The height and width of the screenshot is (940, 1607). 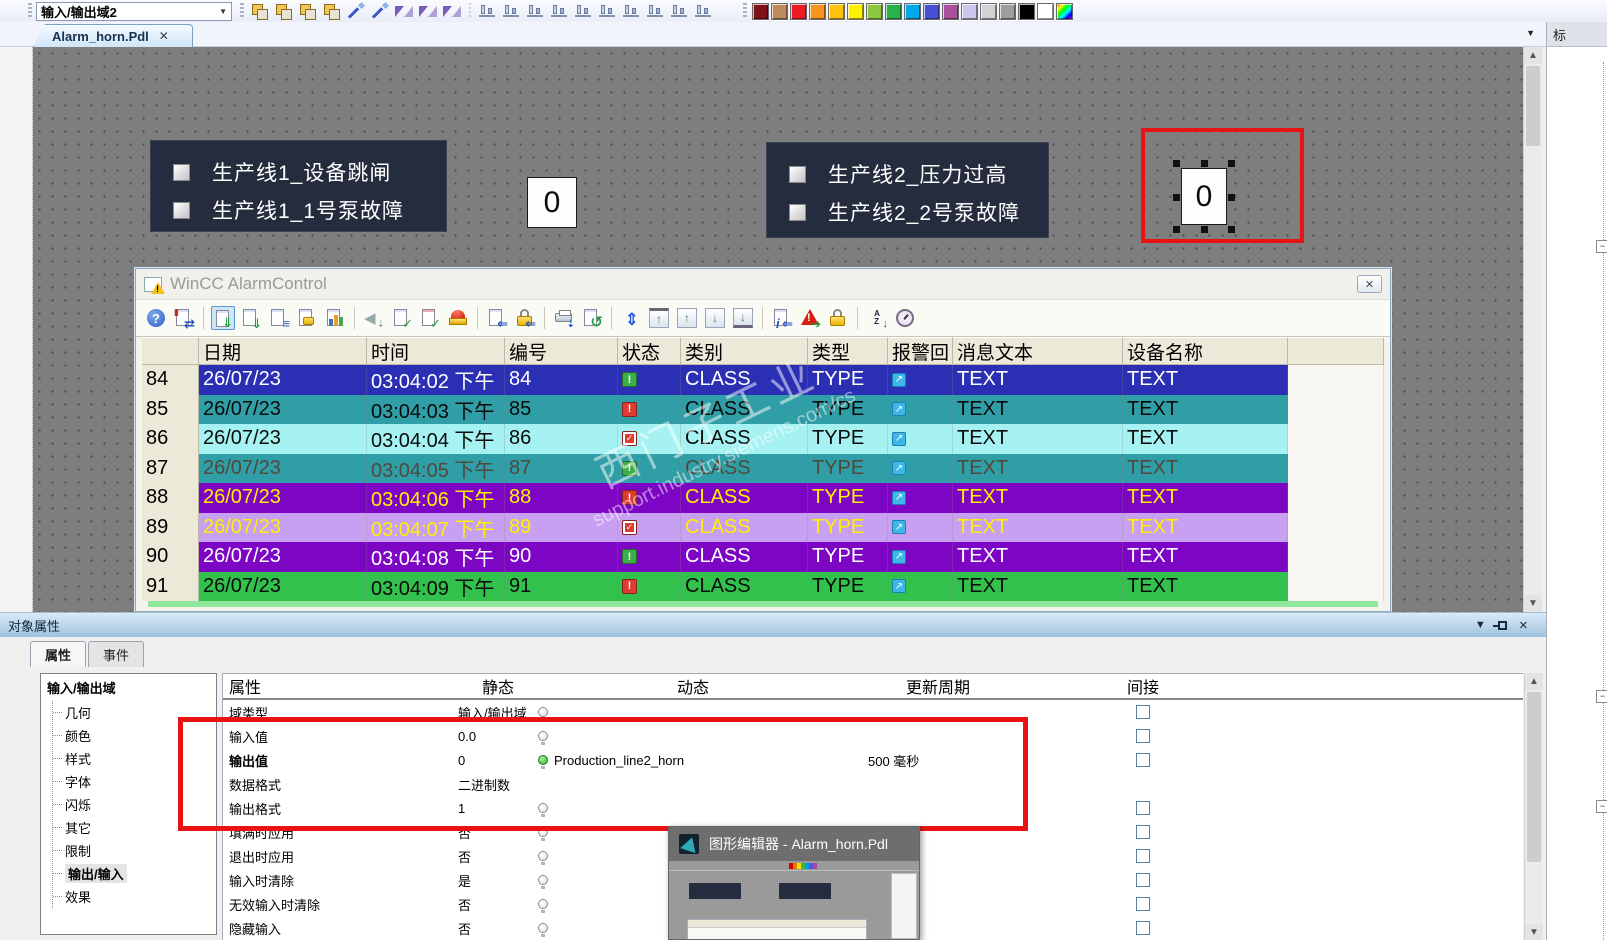 What do you see at coordinates (559, 11) in the screenshot?
I see `align-bottom-icon` at bounding box center [559, 11].